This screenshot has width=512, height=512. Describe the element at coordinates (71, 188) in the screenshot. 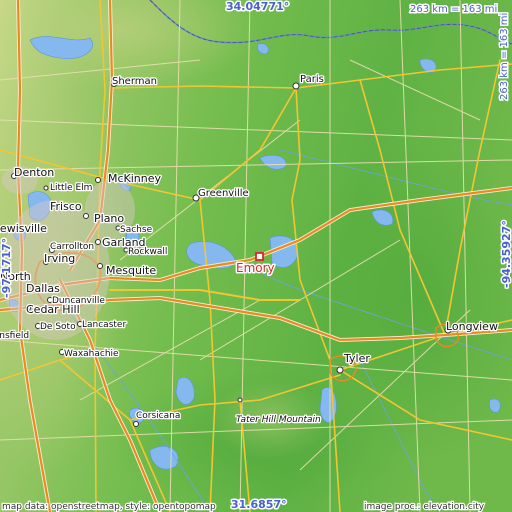

I see `label-little-elm: Little Elm` at that location.